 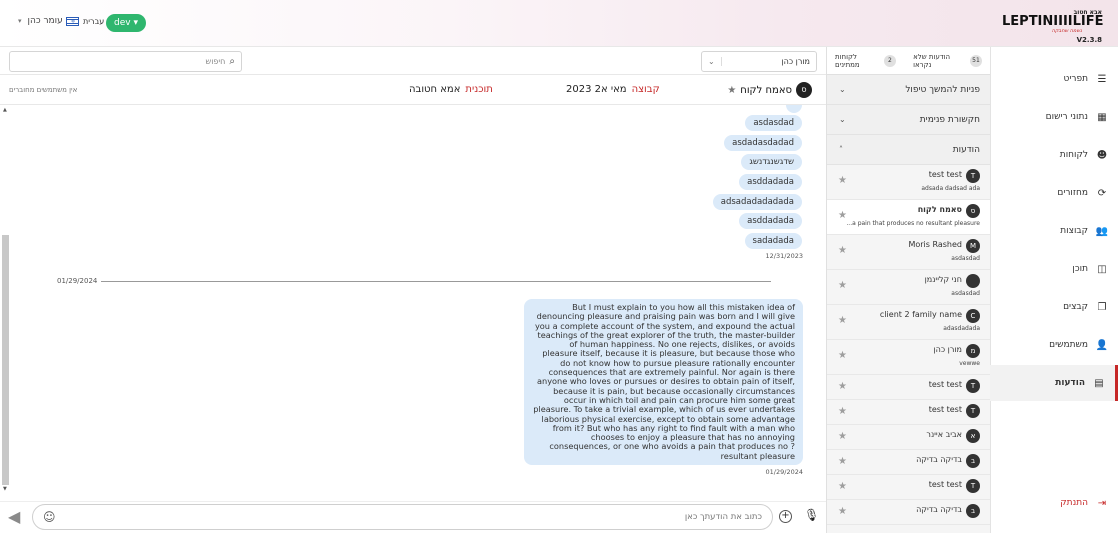 I want to click on person-icon: 👤, so click(x=1102, y=345).